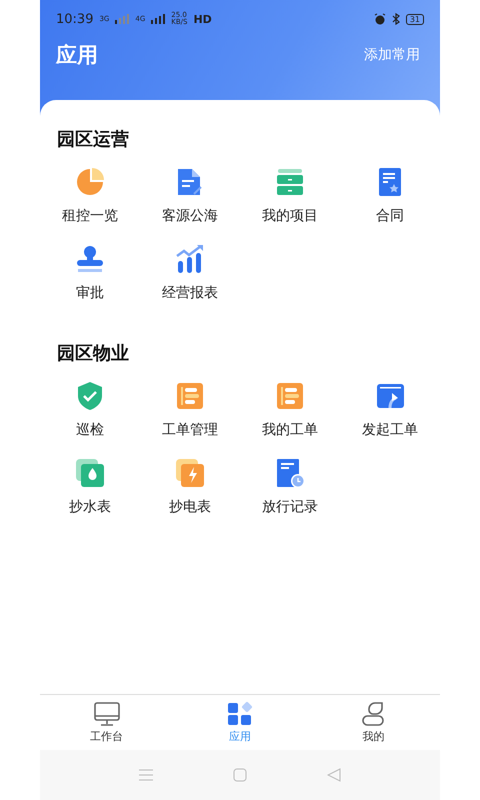 Image resolution: width=480 pixels, height=800 pixels. I want to click on tab: 我的, so click(373, 722).